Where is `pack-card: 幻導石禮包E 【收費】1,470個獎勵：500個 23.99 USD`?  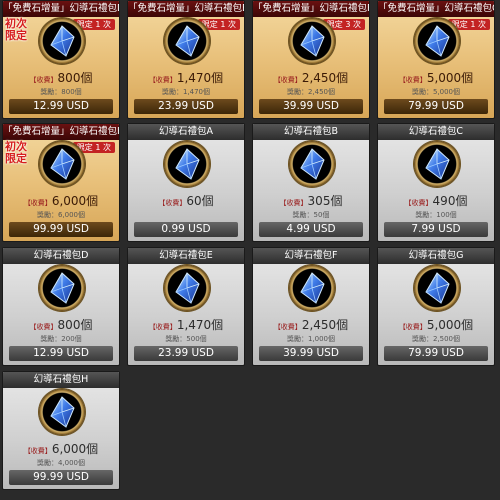
pack-card: 幻導石禮包E 【收費】1,470個獎勵：500個 23.99 USD is located at coordinates (186, 306).